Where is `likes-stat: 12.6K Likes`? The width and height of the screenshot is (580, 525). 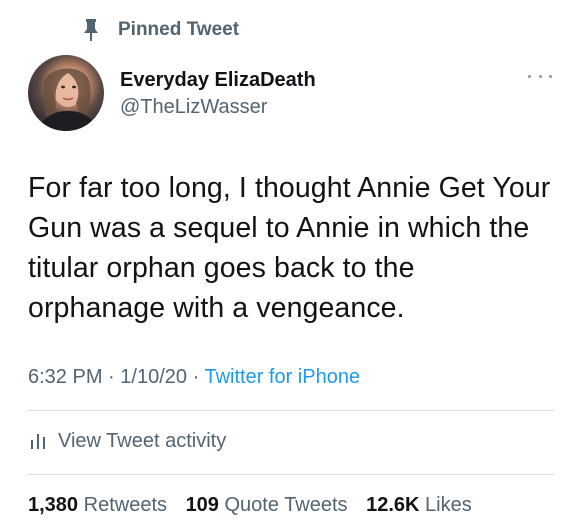 likes-stat: 12.6K Likes is located at coordinates (419, 505).